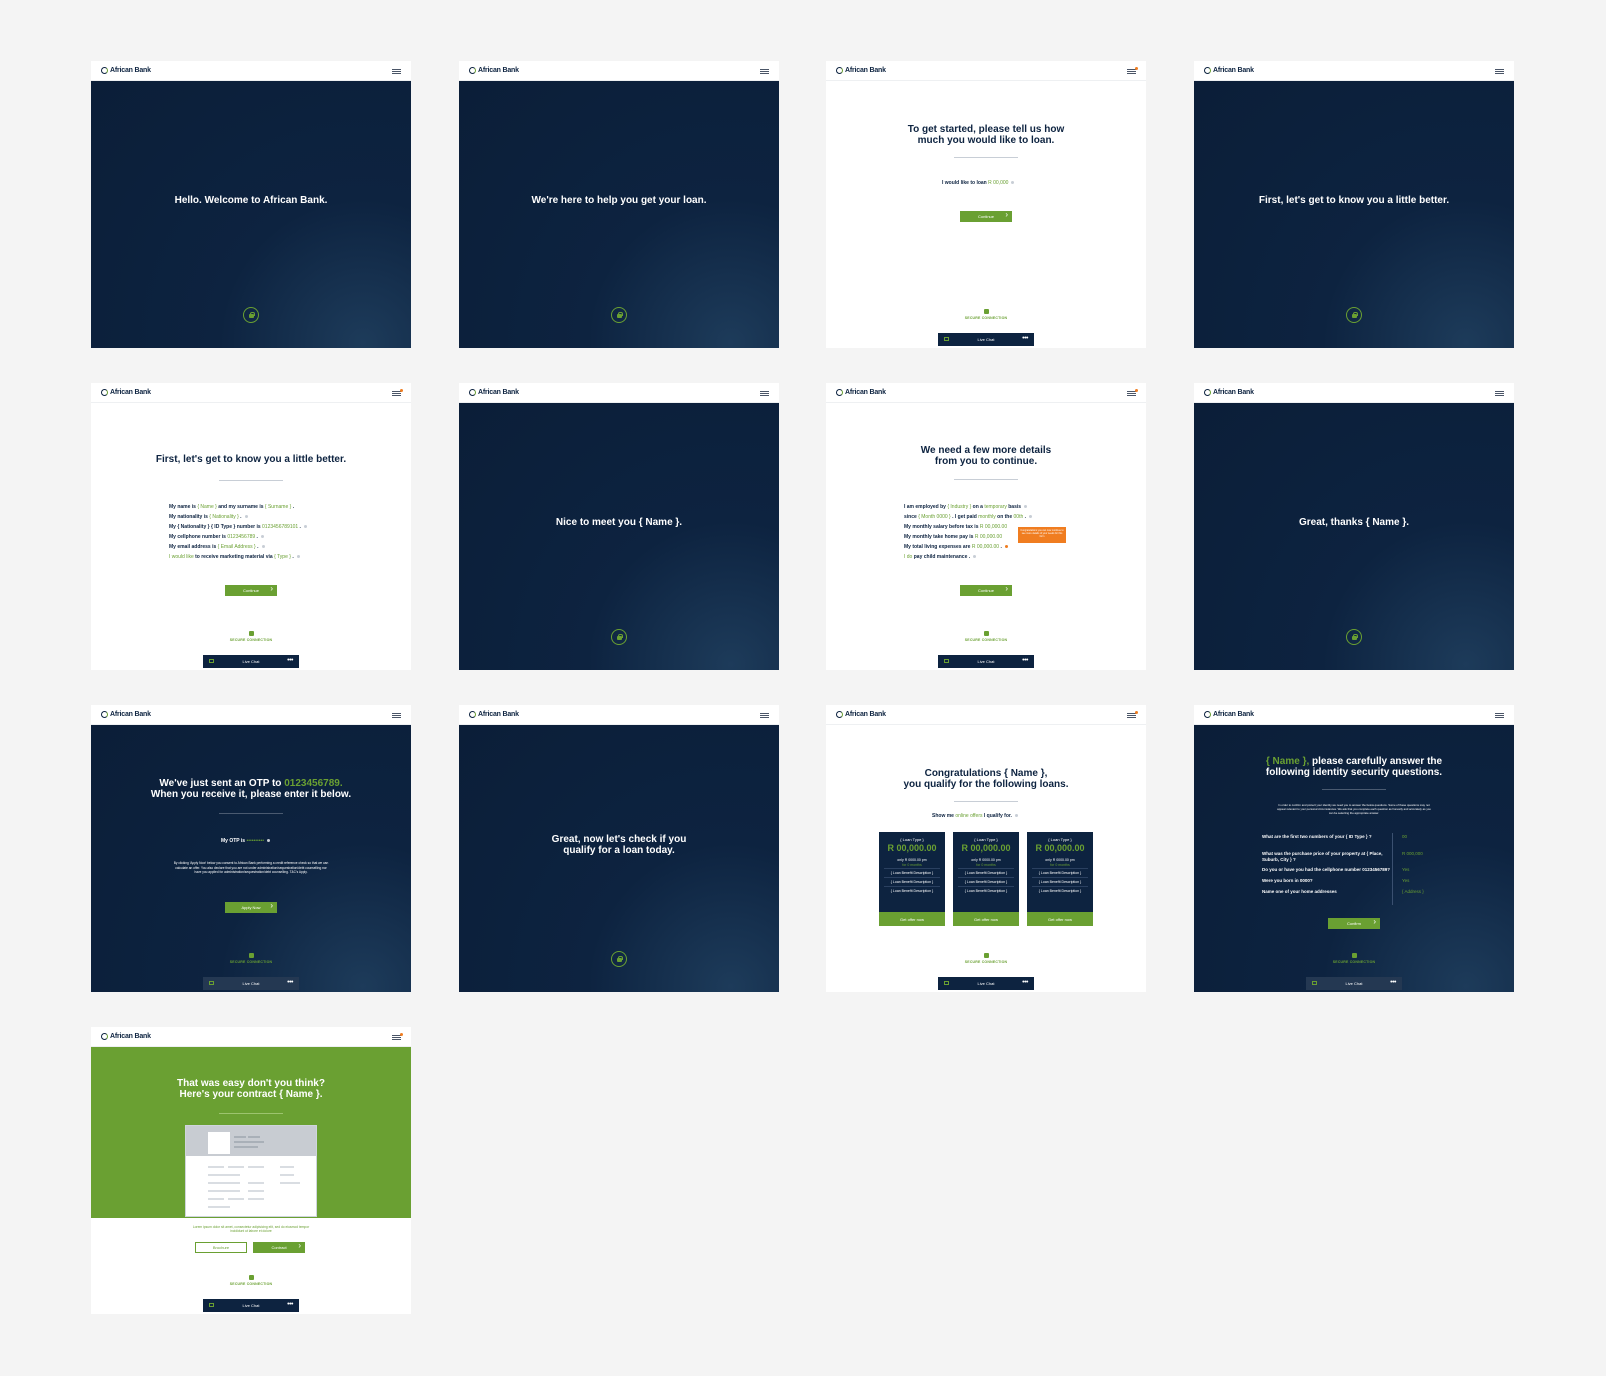  I want to click on payday-select: 00th, so click(1019, 517).